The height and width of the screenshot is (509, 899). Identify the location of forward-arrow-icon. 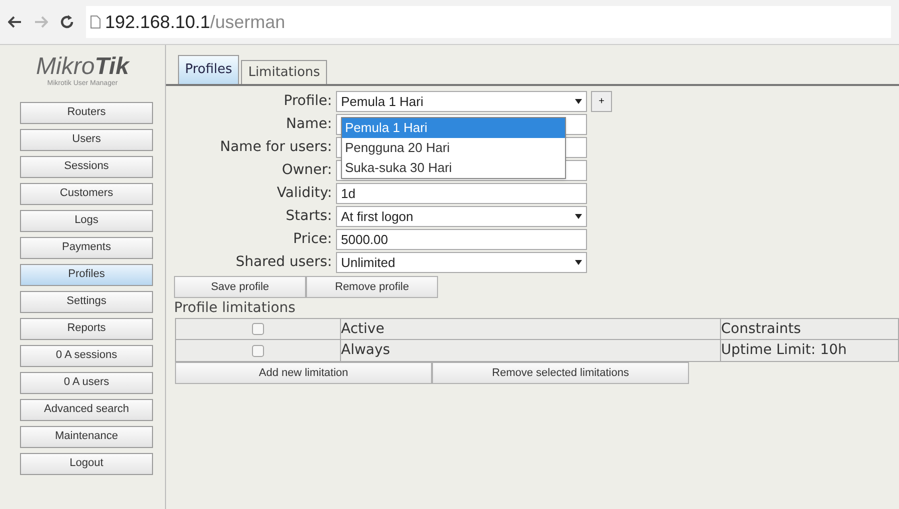
(41, 22).